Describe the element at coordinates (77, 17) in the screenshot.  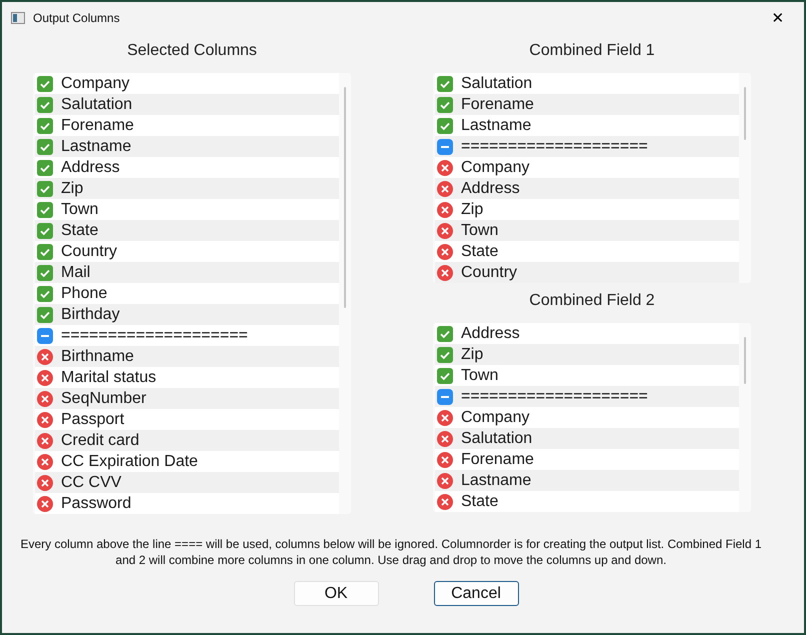
I see `window-title: Output Columns` at that location.